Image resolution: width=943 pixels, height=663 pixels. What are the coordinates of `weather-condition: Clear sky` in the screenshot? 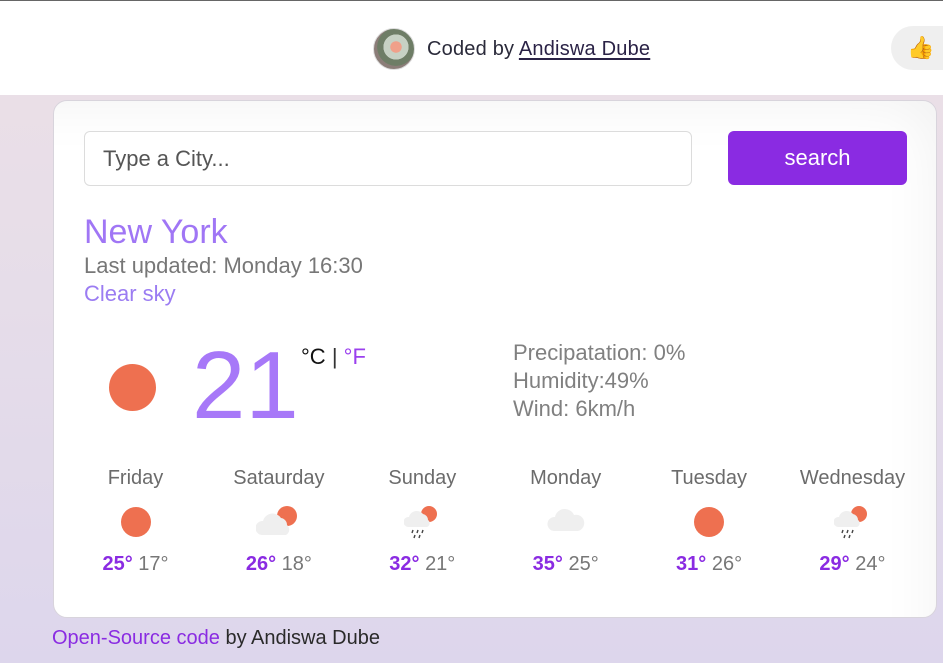 It's located at (130, 293).